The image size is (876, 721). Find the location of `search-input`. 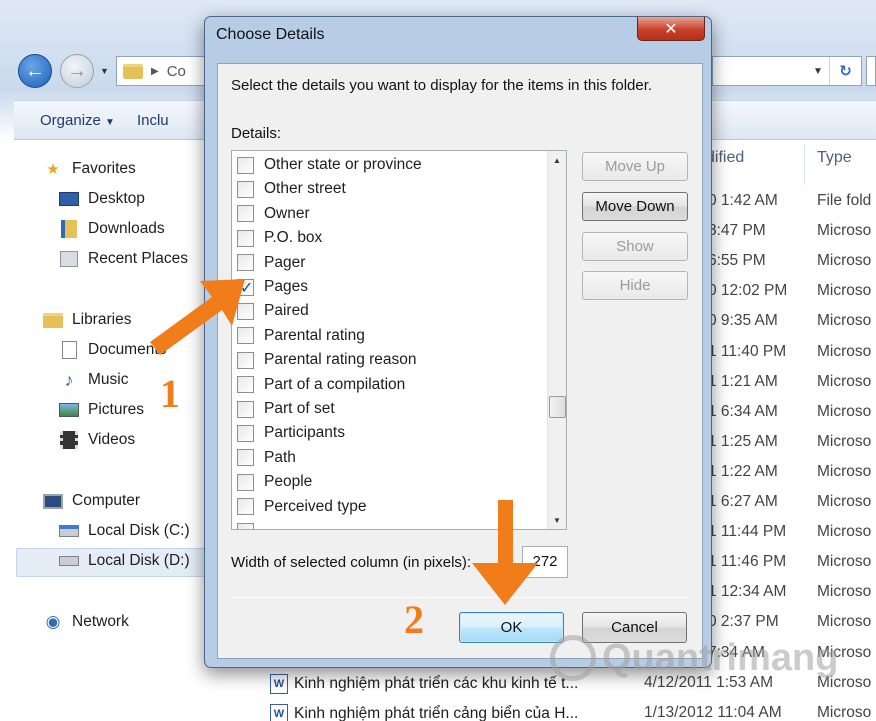

search-input is located at coordinates (871, 71).